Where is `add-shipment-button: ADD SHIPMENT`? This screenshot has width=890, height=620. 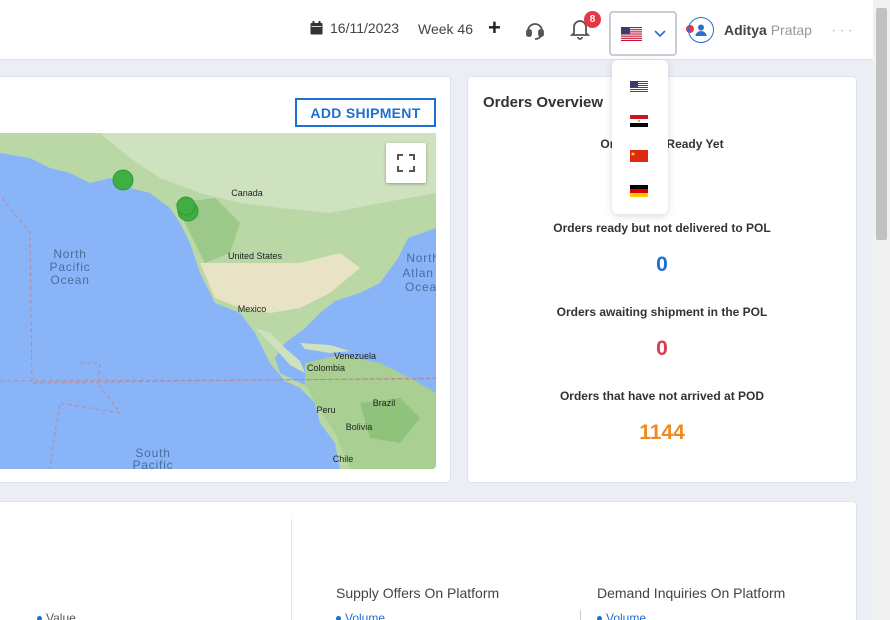 add-shipment-button: ADD SHIPMENT is located at coordinates (365, 112).